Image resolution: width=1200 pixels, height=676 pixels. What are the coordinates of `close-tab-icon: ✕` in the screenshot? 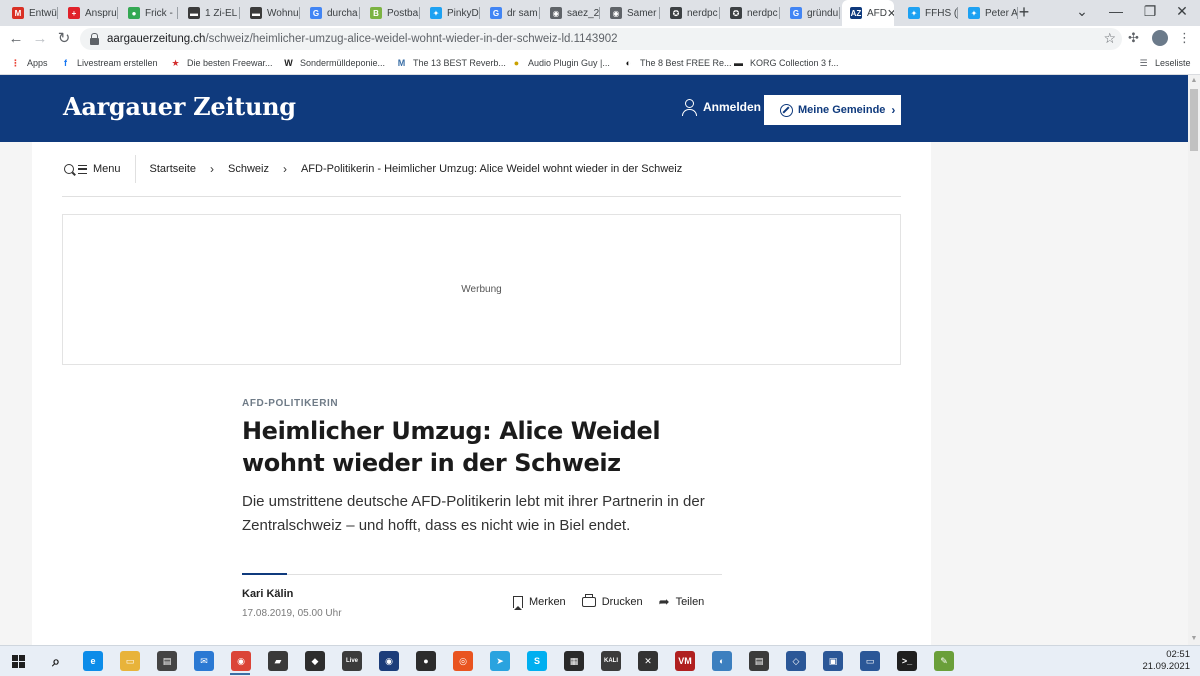 It's located at (890, 13).